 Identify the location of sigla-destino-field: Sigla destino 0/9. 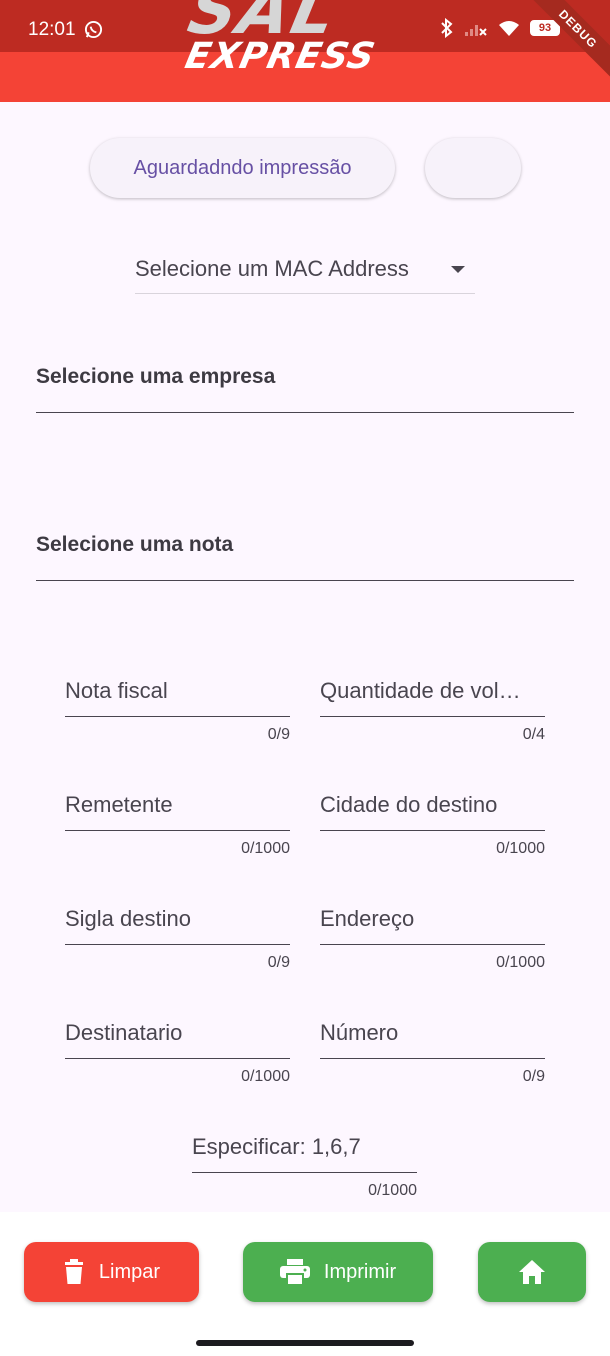
(177, 944).